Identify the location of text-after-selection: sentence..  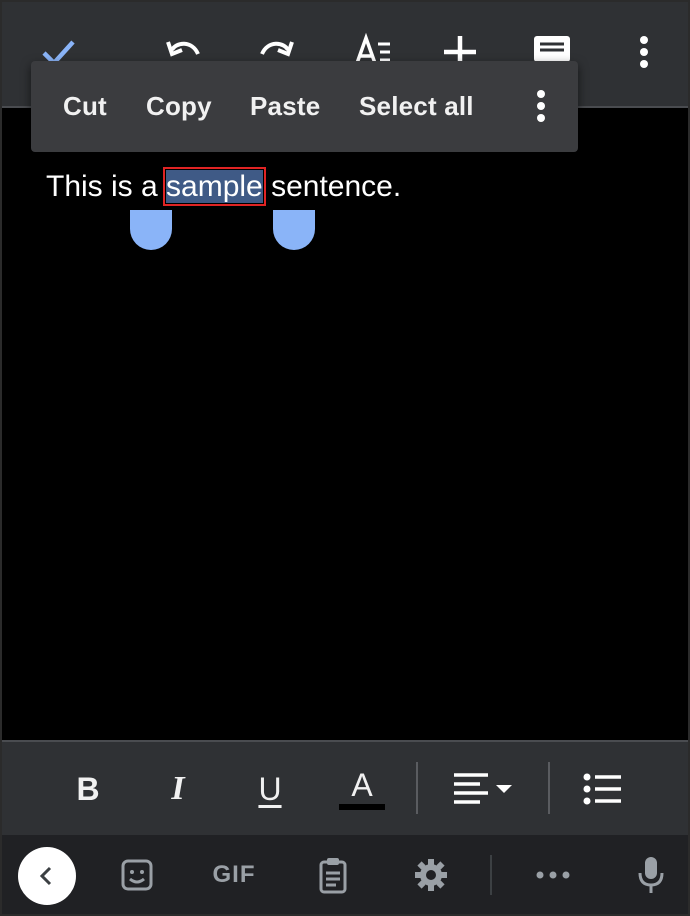
(332, 186).